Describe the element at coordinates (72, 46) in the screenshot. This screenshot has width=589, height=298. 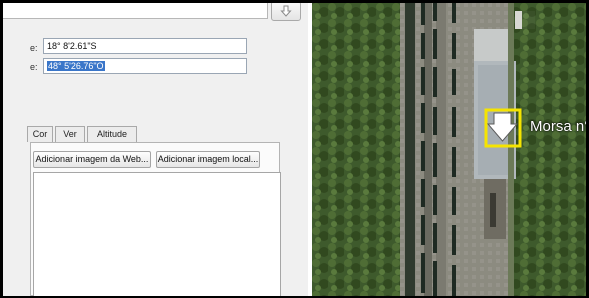
I see `latitude-value: 18° 8'2.61"S` at that location.